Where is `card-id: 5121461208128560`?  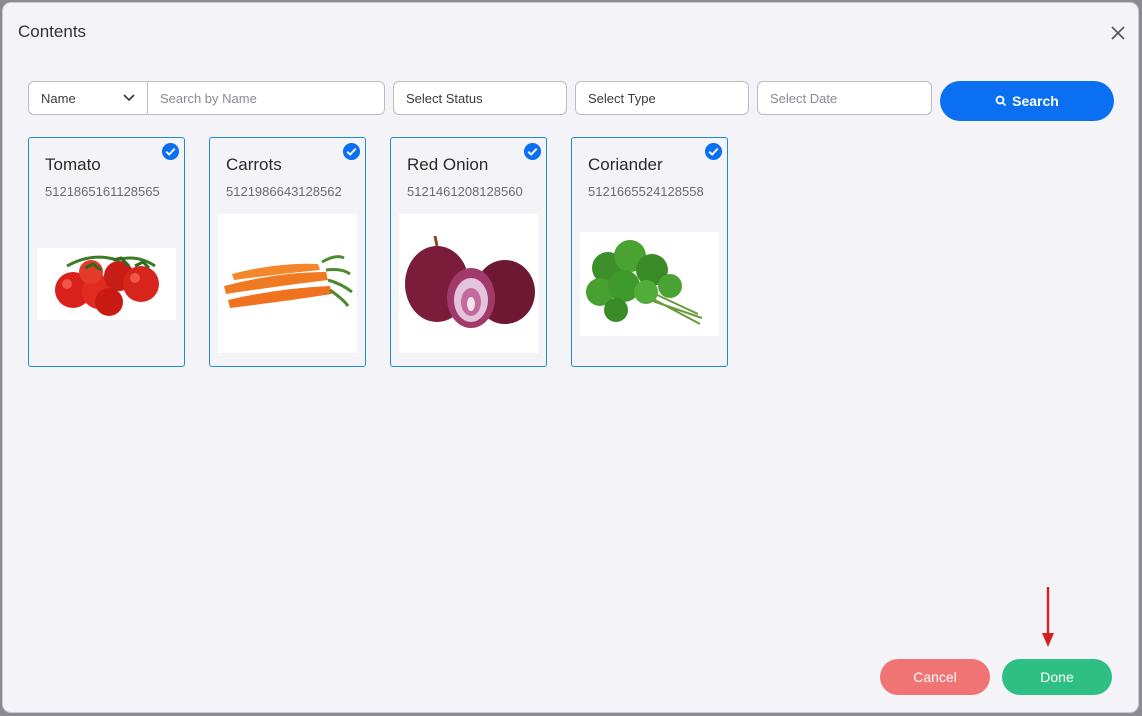 card-id: 5121461208128560 is located at coordinates (465, 191).